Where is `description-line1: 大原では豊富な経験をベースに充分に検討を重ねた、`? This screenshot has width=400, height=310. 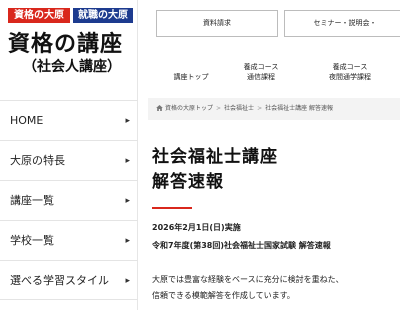
description-line1: 大原では豊富な経験をベースに充分に検討を重ねた、 is located at coordinates (248, 279).